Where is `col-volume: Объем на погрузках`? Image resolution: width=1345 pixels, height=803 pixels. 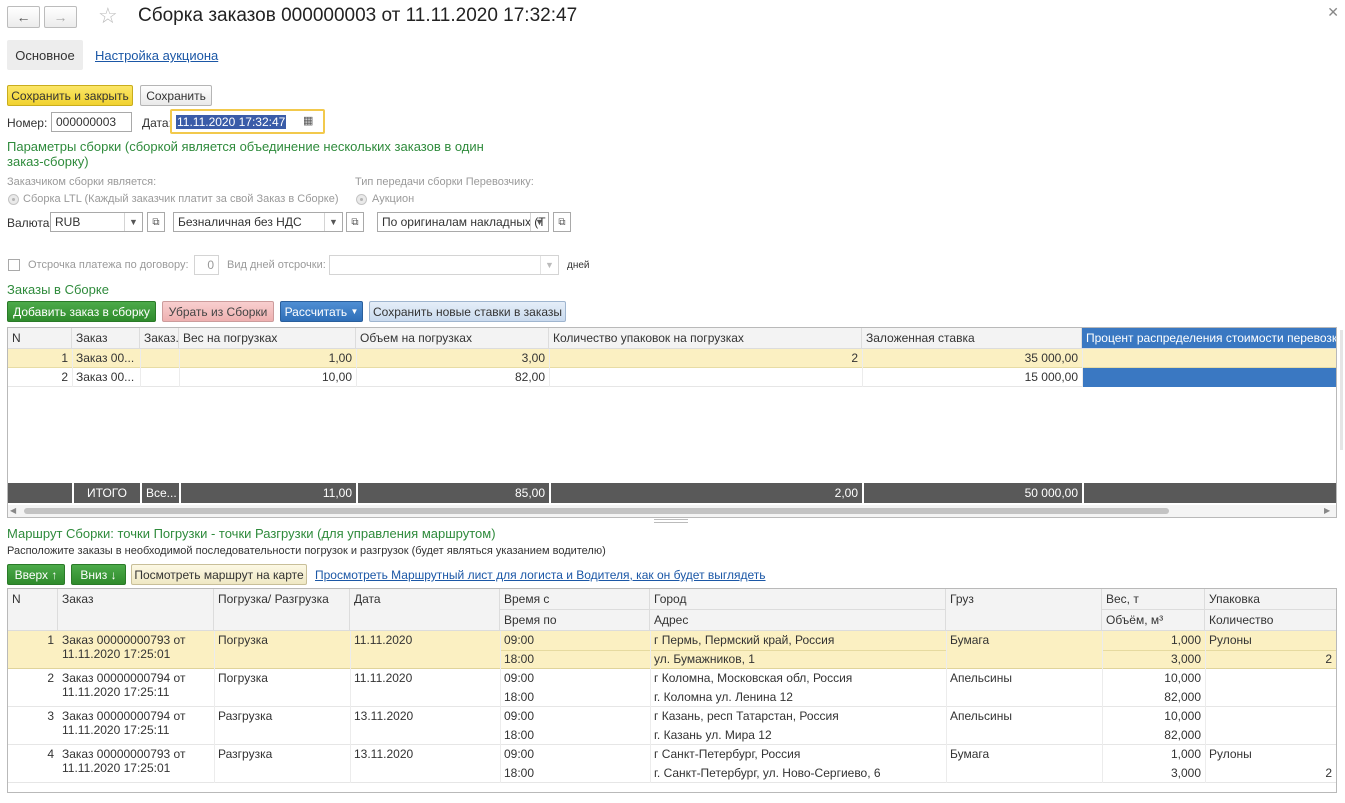 col-volume: Объем на погрузках is located at coordinates (452, 338).